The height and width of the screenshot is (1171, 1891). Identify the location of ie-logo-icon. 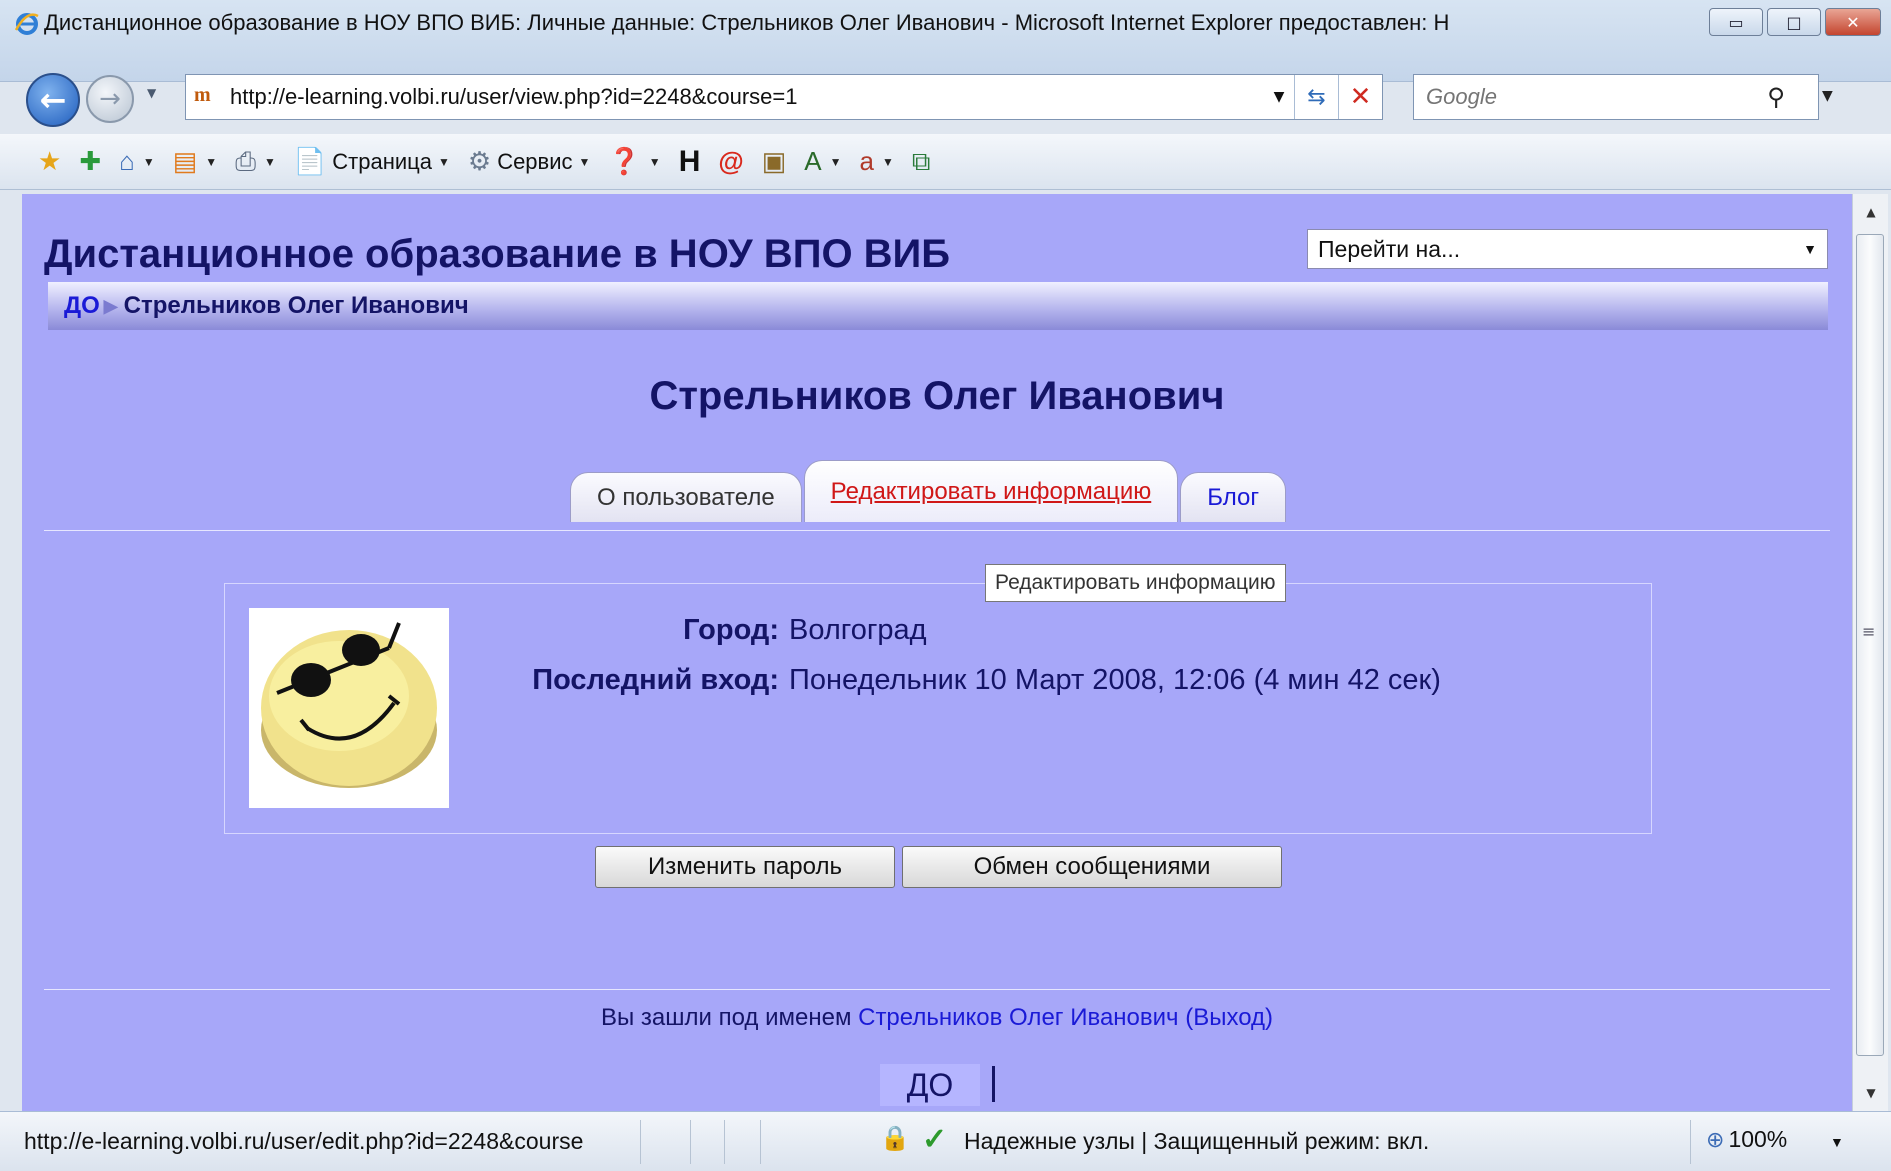
(26, 24).